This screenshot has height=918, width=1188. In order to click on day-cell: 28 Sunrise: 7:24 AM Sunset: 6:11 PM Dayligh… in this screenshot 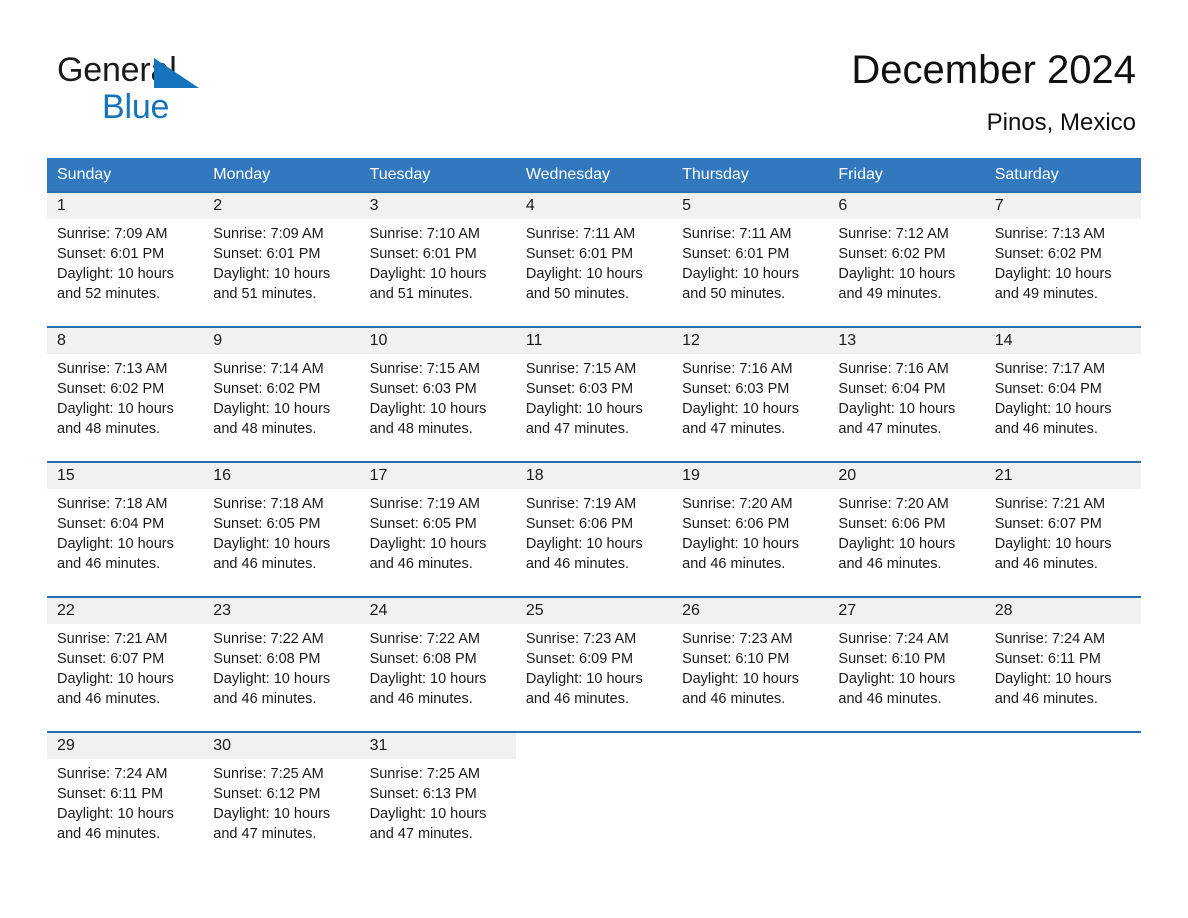, I will do `click(1062, 664)`.